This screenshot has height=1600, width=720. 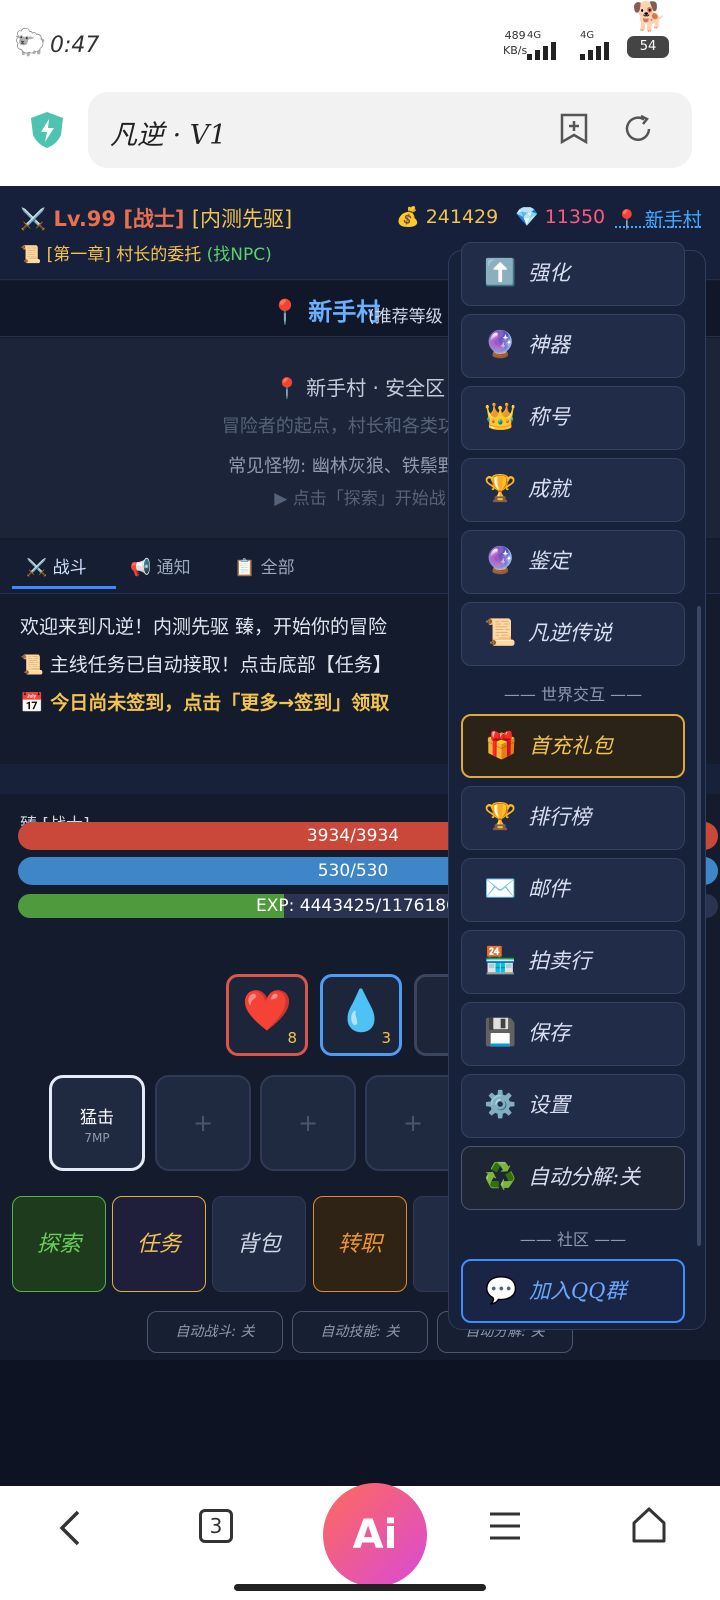 I want to click on signal-2-label: 4G, so click(x=587, y=35).